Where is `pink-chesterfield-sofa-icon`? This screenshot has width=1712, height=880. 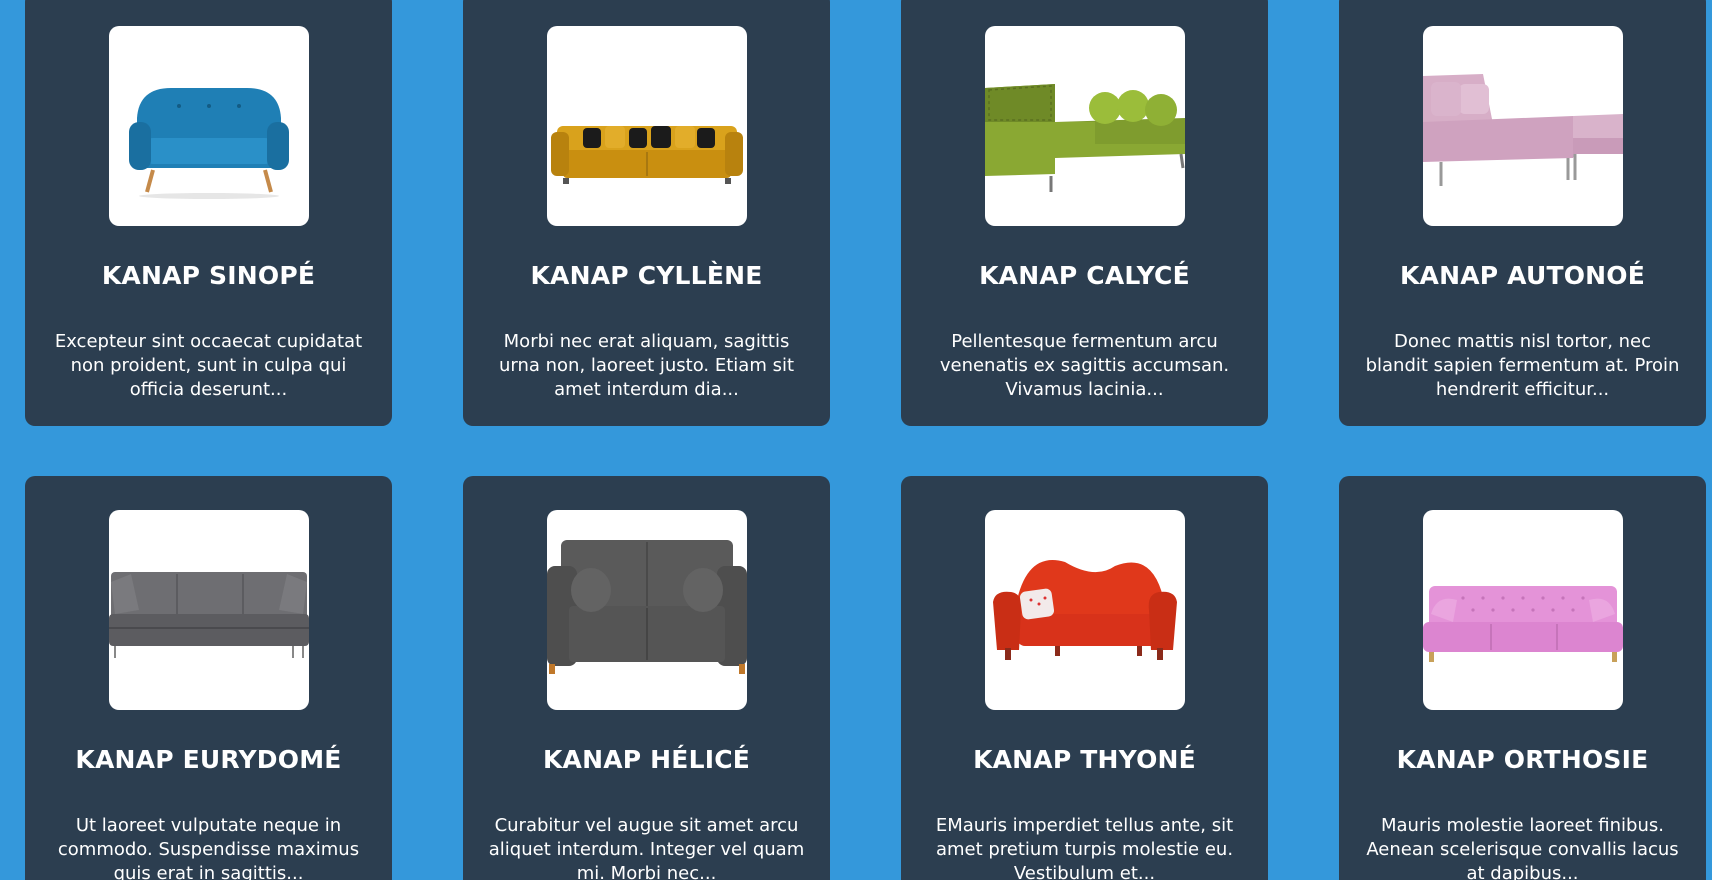
pink-chesterfield-sofa-icon is located at coordinates (1522, 624).